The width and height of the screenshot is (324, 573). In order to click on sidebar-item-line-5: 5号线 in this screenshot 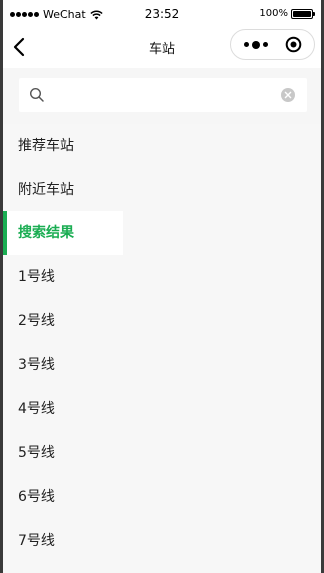, I will do `click(63, 453)`.